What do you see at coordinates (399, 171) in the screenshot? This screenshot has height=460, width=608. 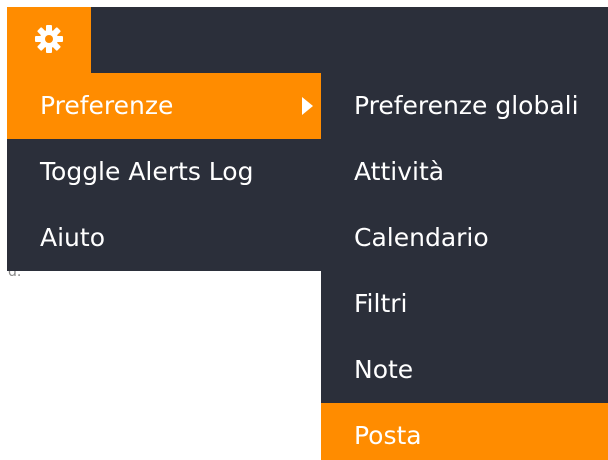 I see `submenu-item-label: Attività` at bounding box center [399, 171].